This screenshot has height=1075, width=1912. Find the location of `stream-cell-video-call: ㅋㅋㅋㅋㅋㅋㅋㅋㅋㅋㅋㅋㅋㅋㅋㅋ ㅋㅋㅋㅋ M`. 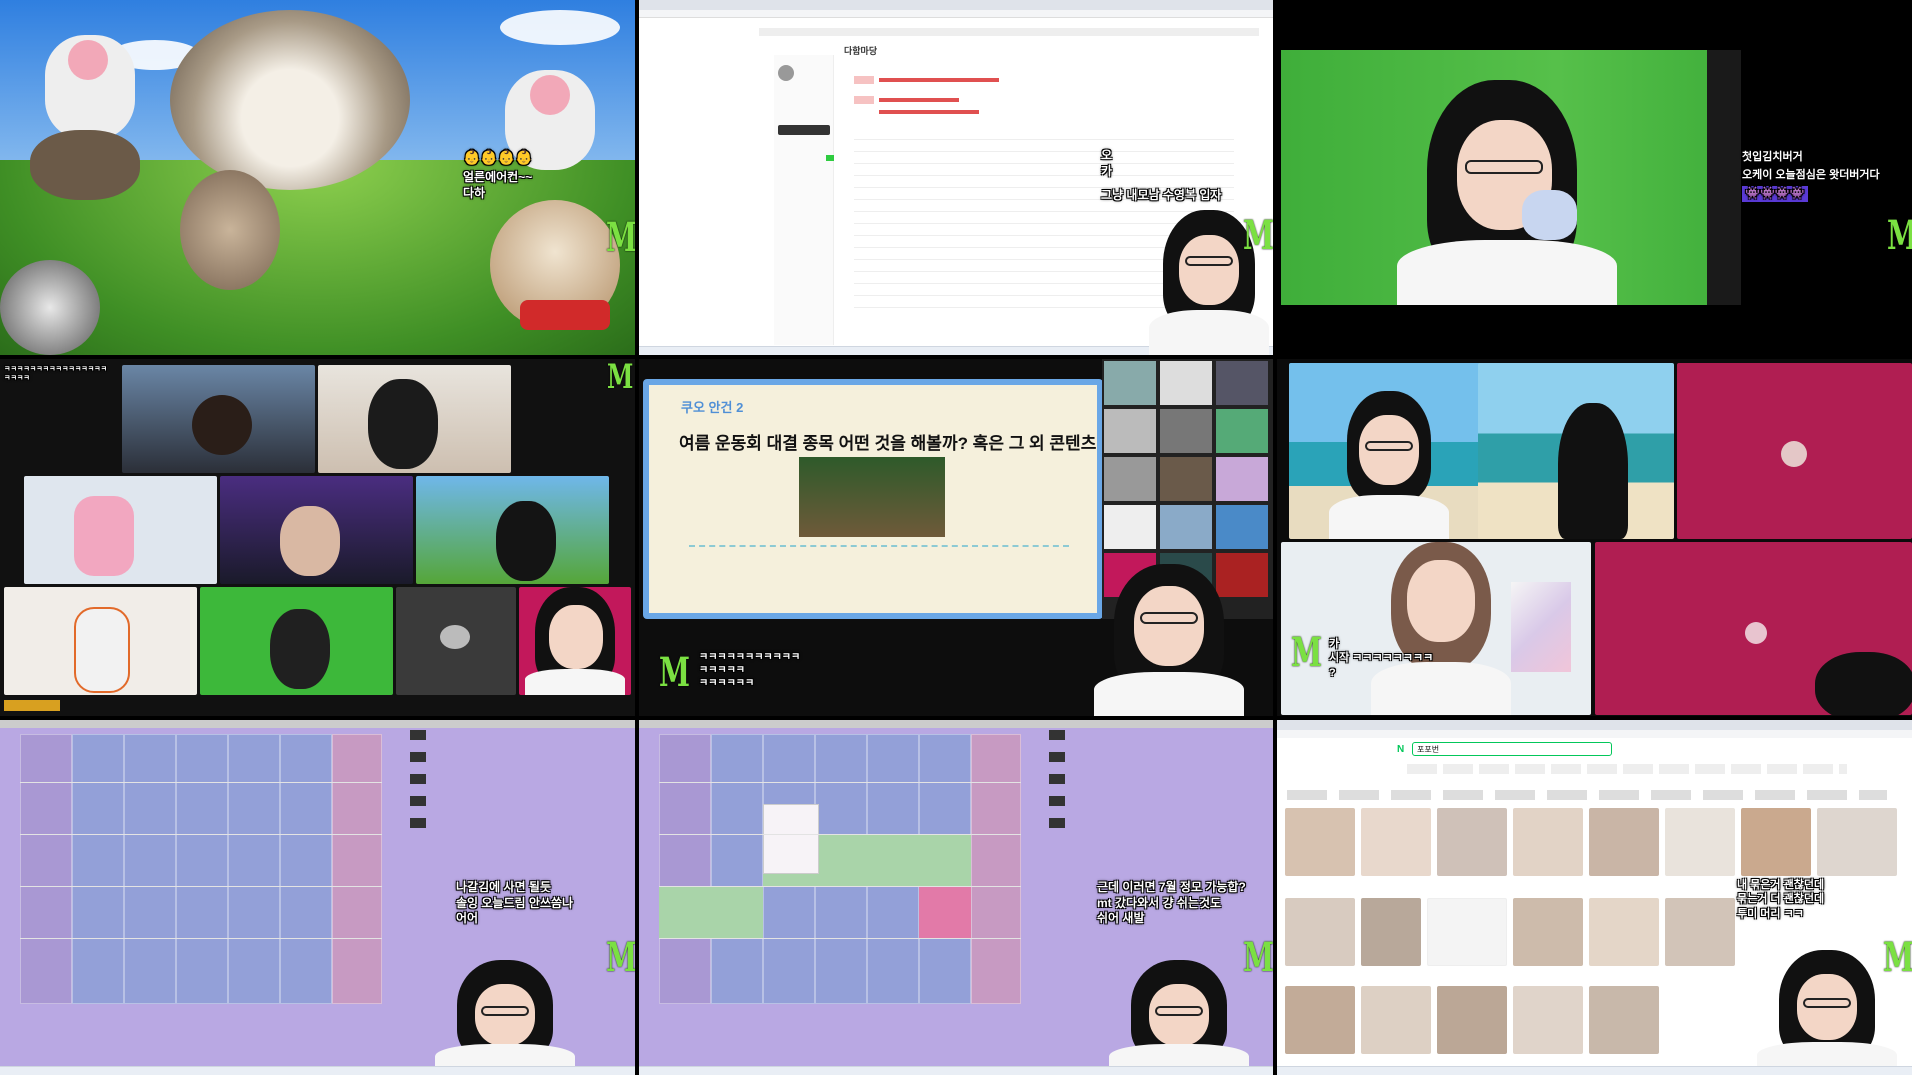

stream-cell-video-call: ㅋㅋㅋㅋㅋㅋㅋㅋㅋㅋㅋㅋㅋㅋㅋㅋ ㅋㅋㅋㅋ M is located at coordinates (317, 537).